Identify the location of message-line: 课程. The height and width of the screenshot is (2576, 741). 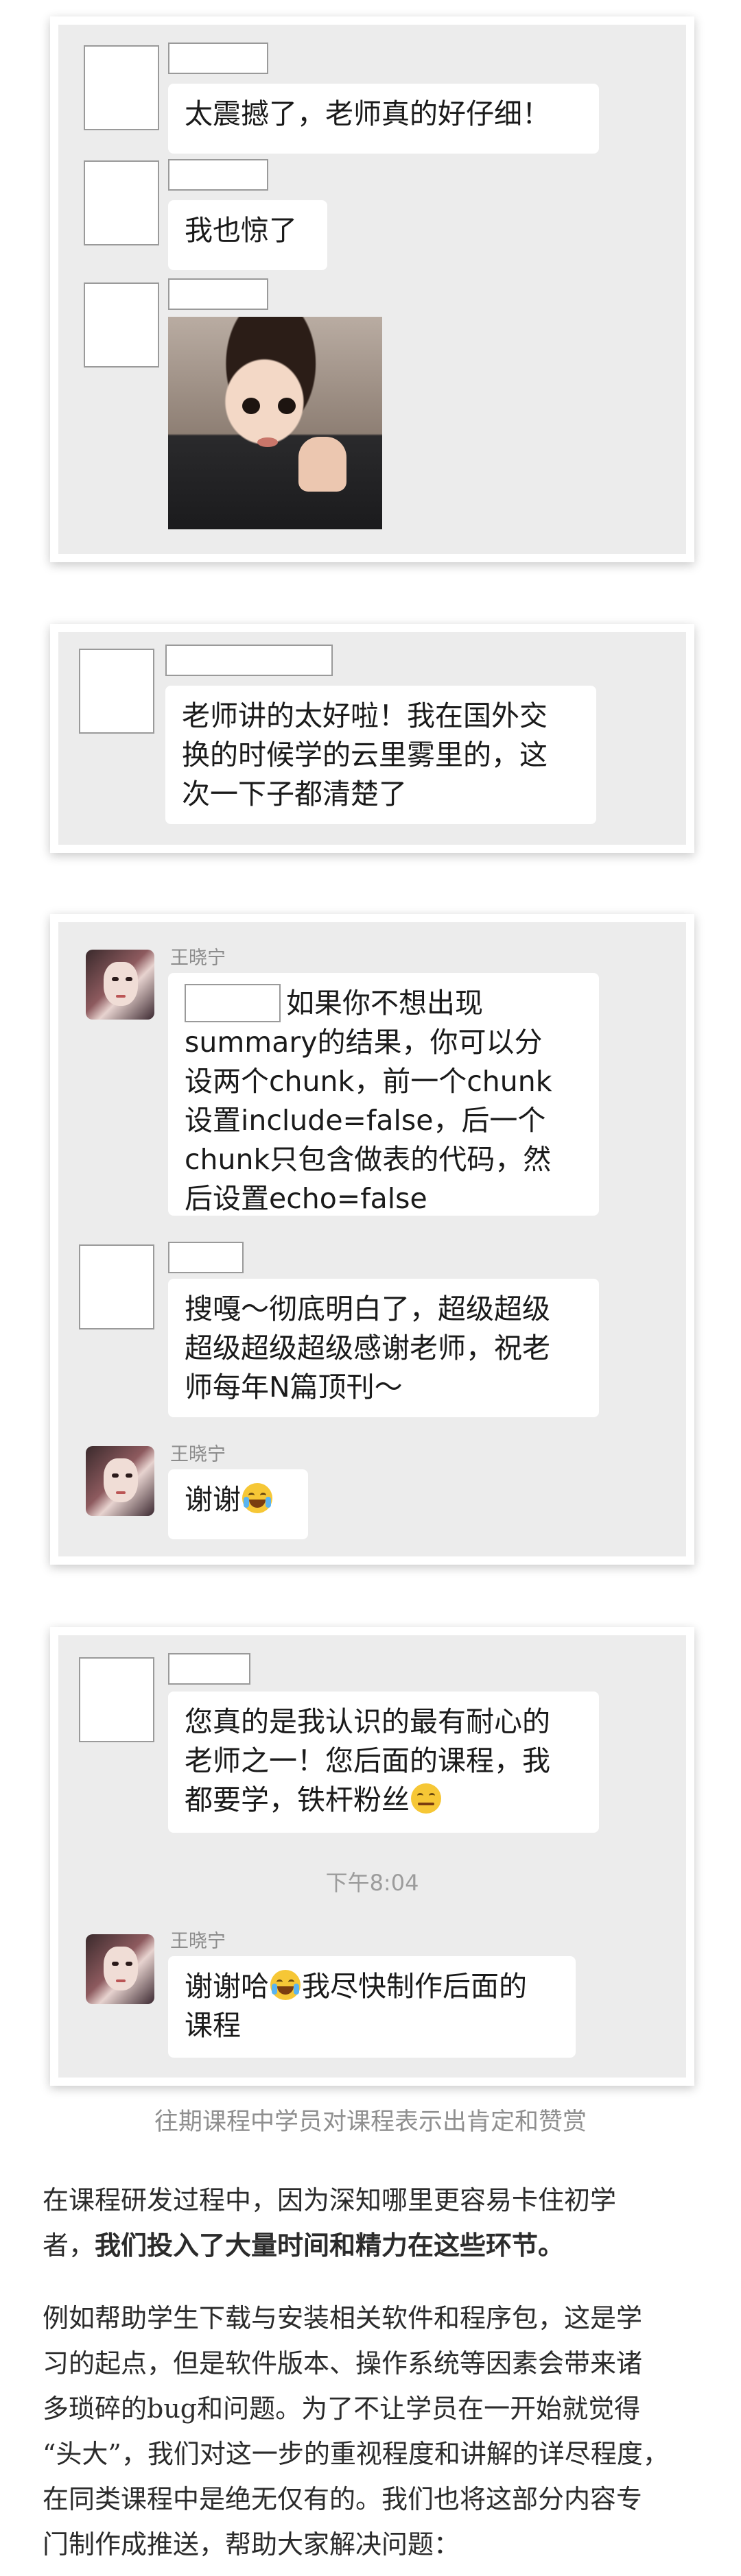
(213, 2026).